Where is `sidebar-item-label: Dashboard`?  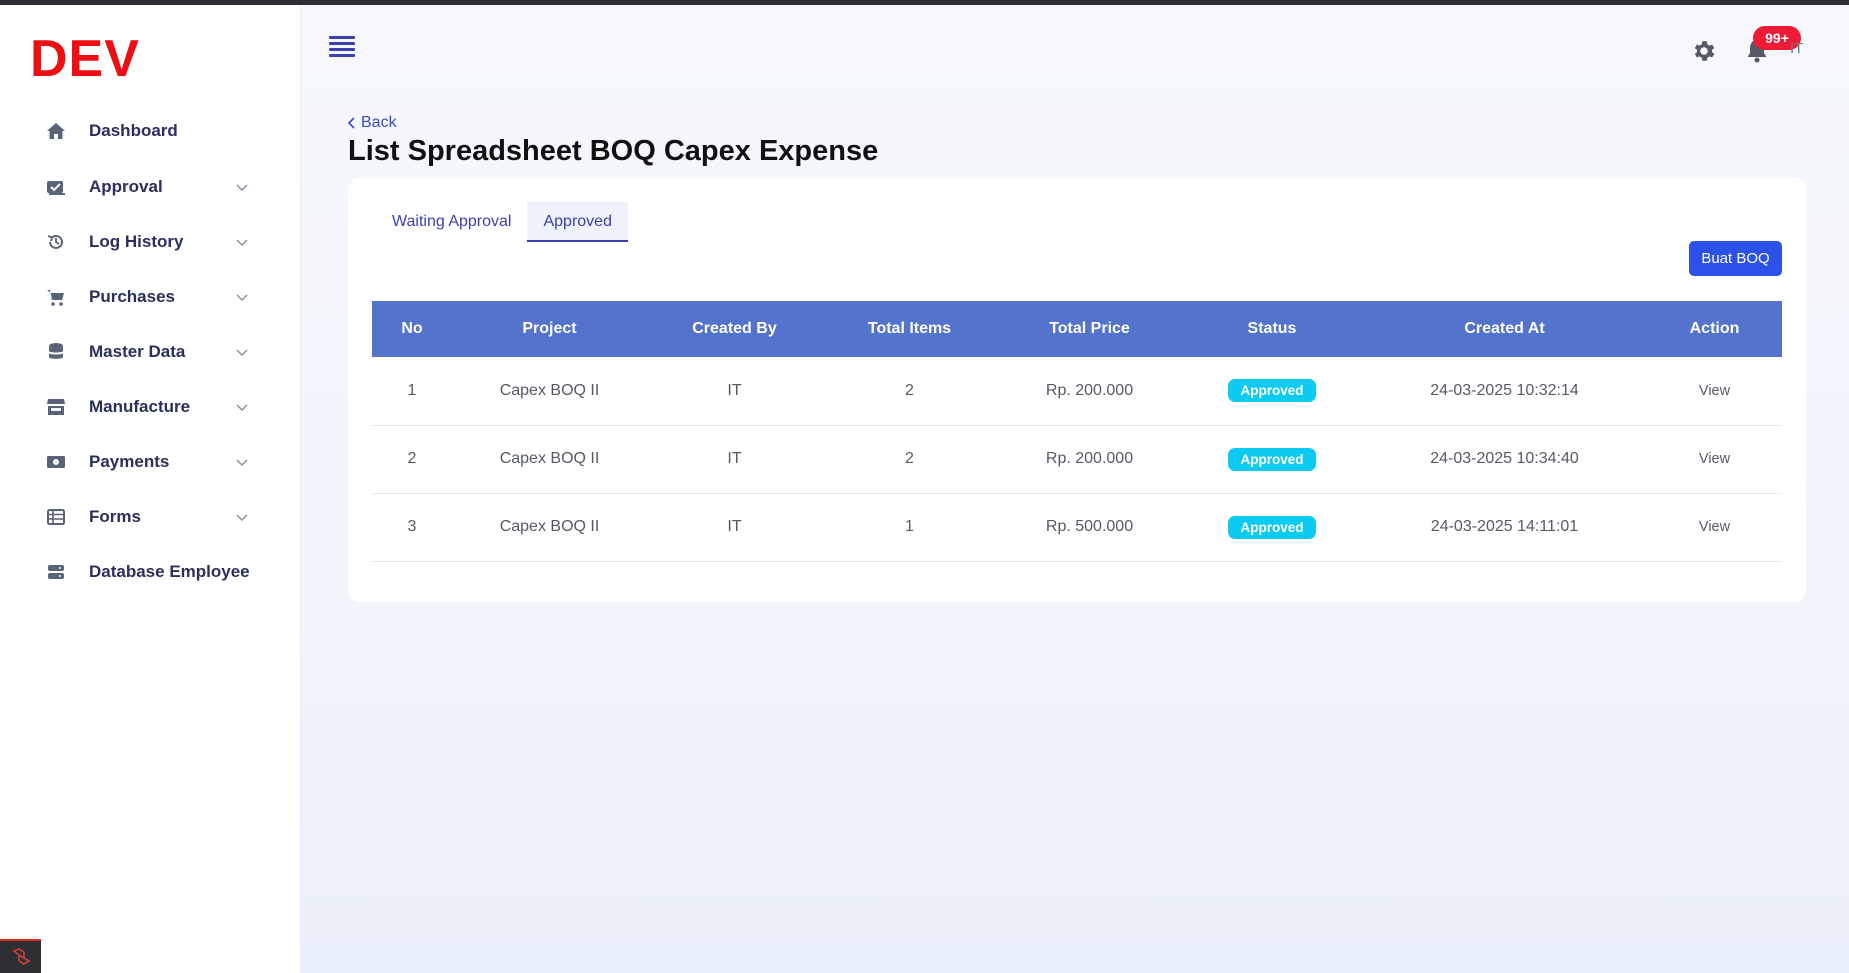 sidebar-item-label: Dashboard is located at coordinates (133, 130).